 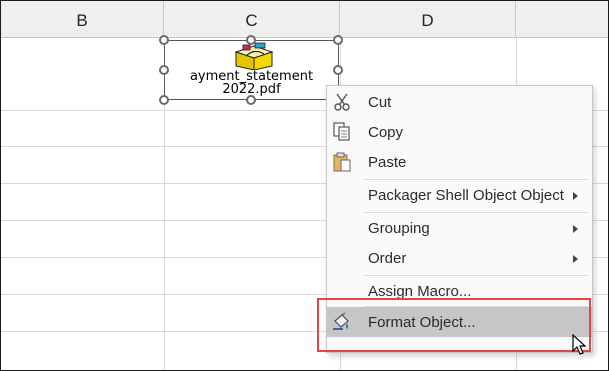 I want to click on menu-item-packager-shell-object: Packager Shell Object Object, so click(x=459, y=195).